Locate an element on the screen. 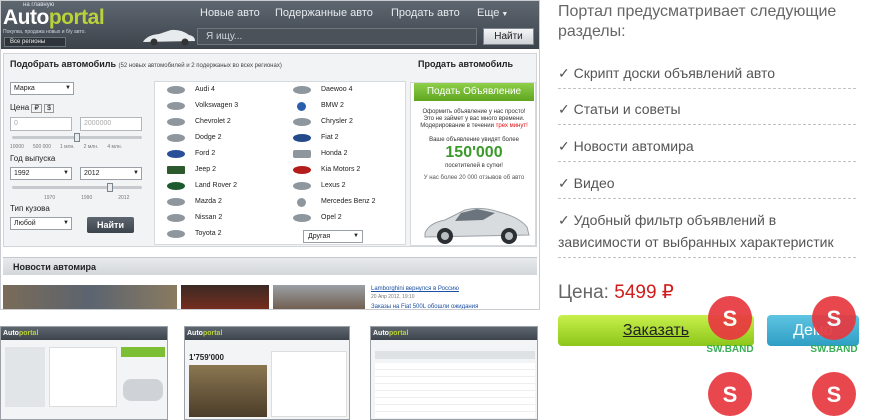 The height and width of the screenshot is (420, 870). brand-item: Kia Motors 2 is located at coordinates (343, 169).